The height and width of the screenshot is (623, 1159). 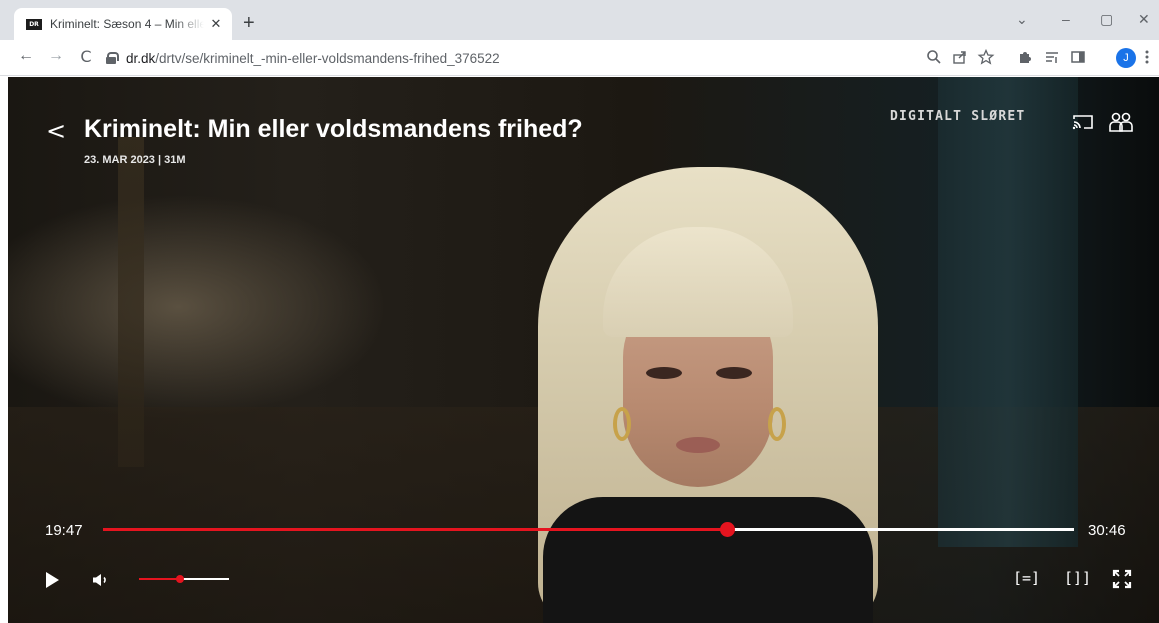 I want to click on lock-icon, so click(x=112, y=58).